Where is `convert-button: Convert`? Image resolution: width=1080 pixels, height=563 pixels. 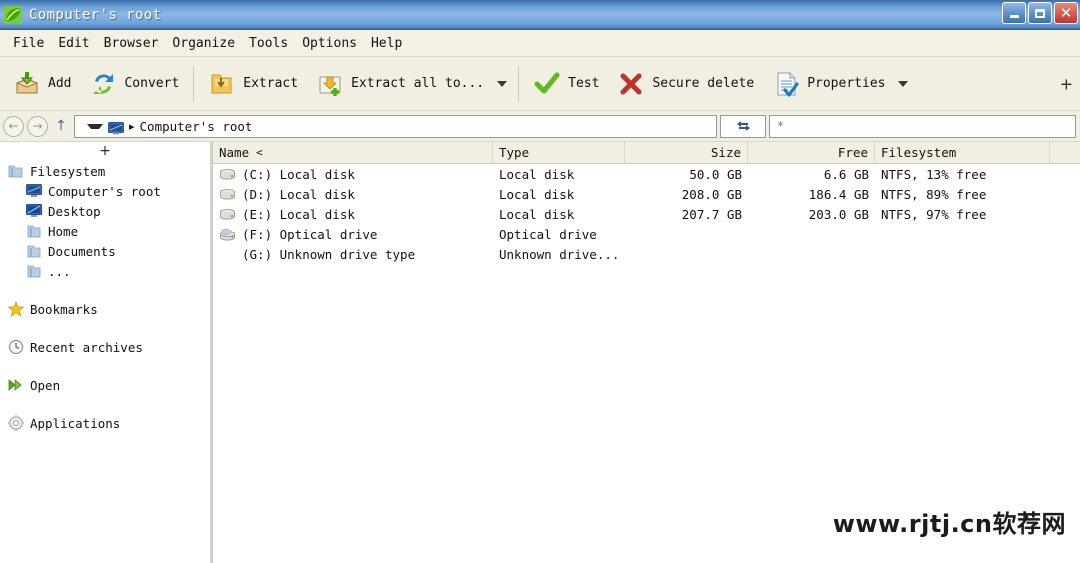 convert-button: Convert is located at coordinates (134, 84).